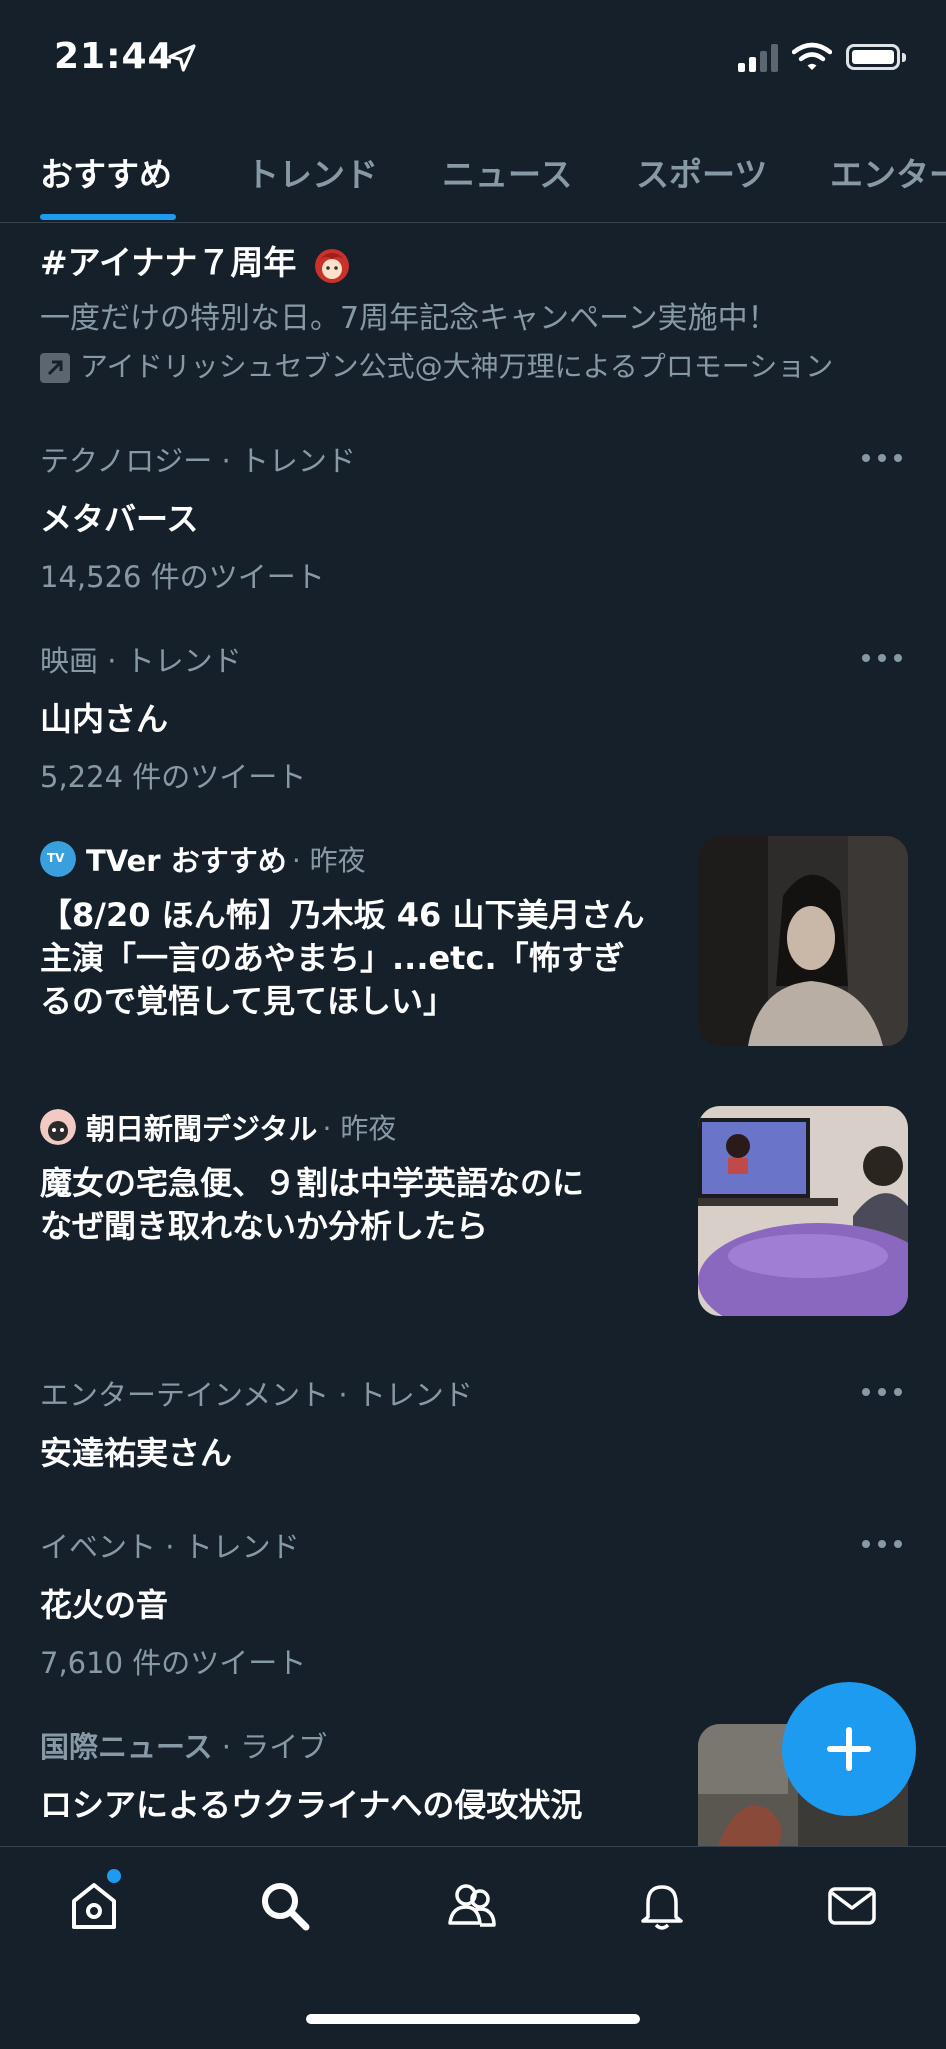 This screenshot has height=2049, width=946. I want to click on home-indicator, so click(473, 2019).